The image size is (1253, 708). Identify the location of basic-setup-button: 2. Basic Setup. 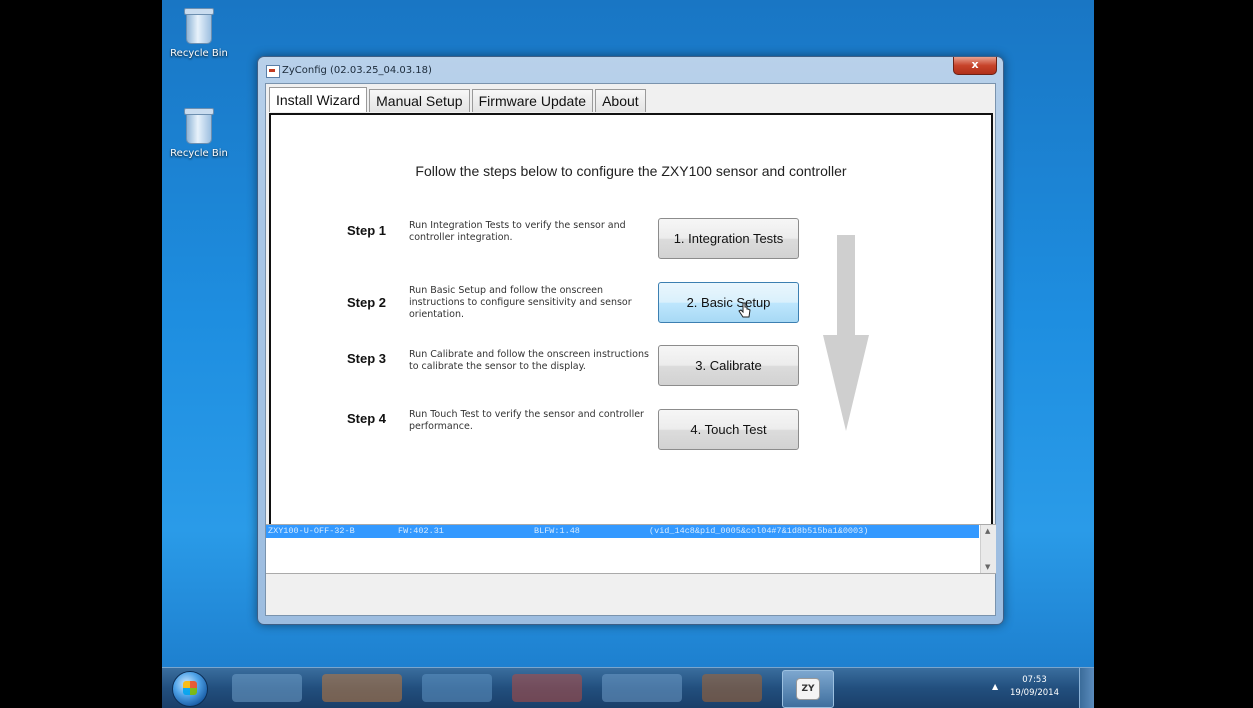
(728, 302).